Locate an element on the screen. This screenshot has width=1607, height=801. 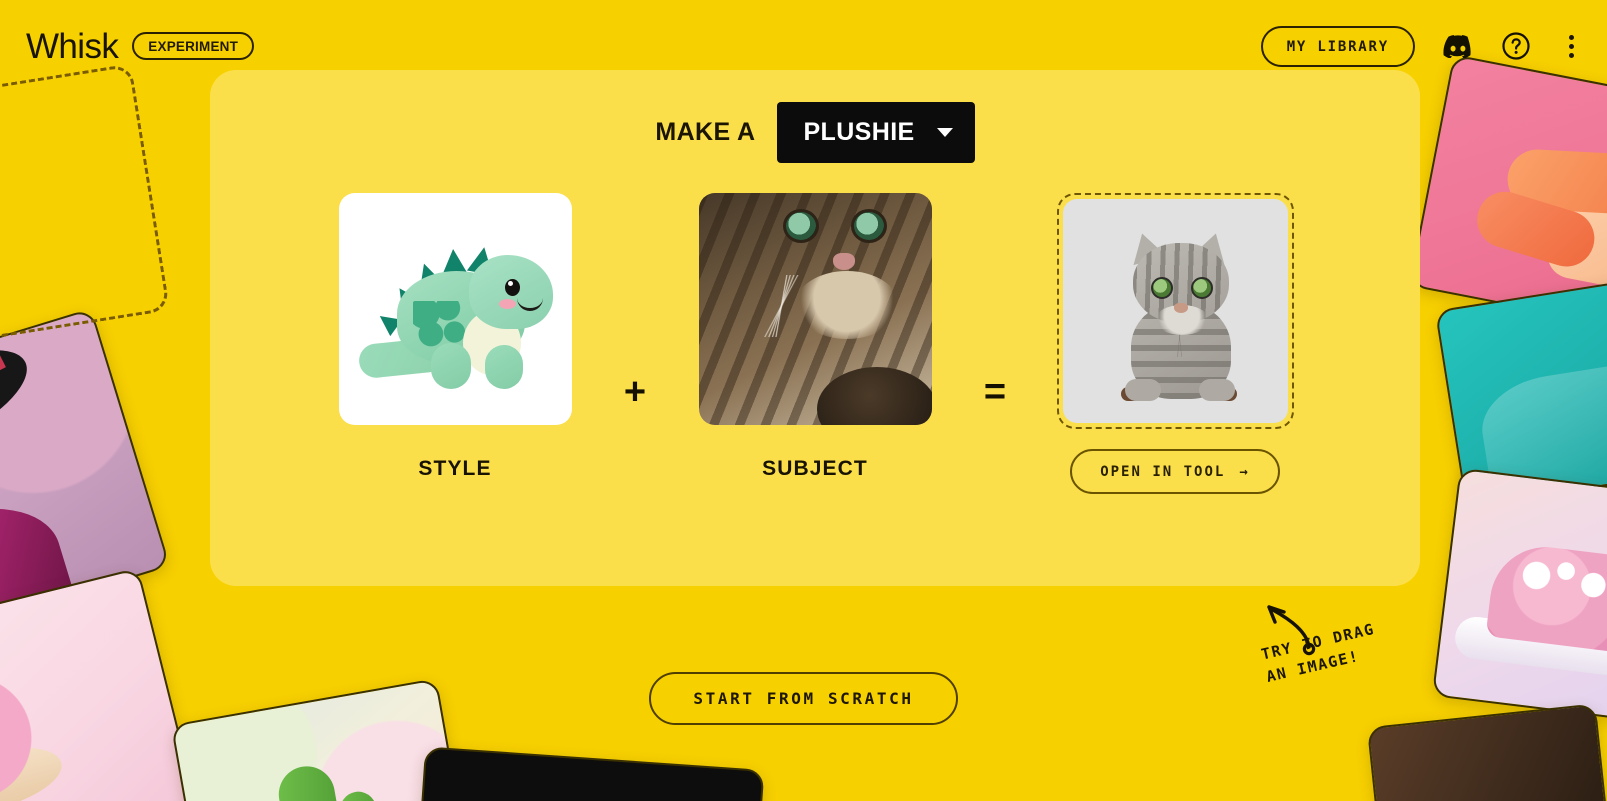
decor-card-teal is located at coordinates (1520, 392).